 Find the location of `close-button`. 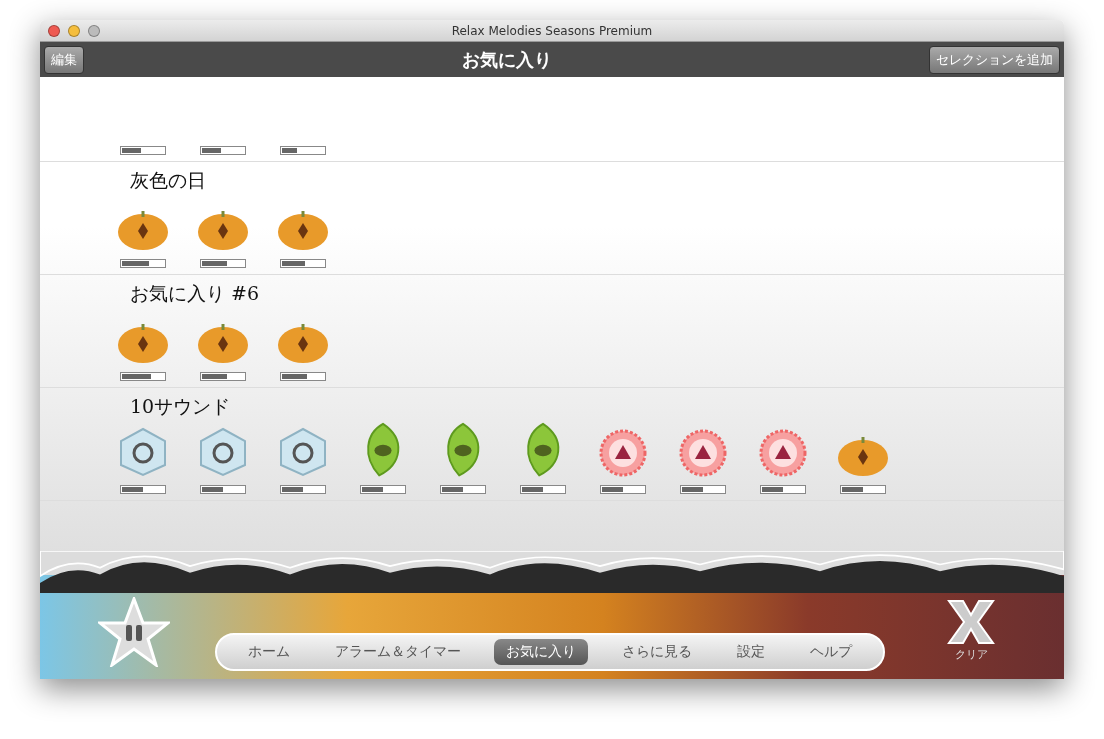

close-button is located at coordinates (54, 30).